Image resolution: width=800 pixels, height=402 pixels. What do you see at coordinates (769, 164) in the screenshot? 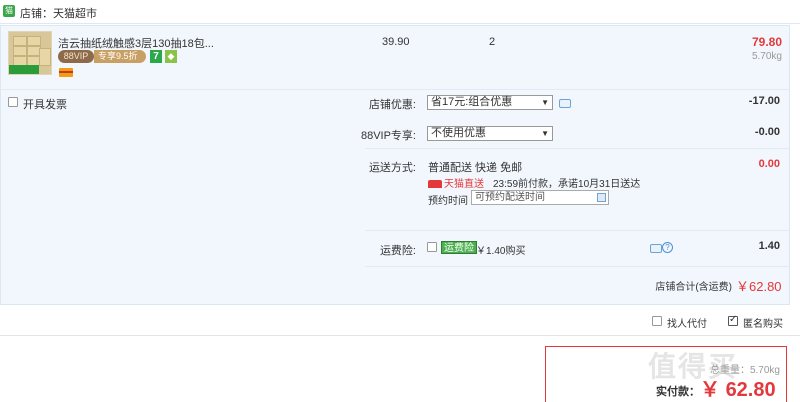
I see `shipping-value: 0.00` at bounding box center [769, 164].